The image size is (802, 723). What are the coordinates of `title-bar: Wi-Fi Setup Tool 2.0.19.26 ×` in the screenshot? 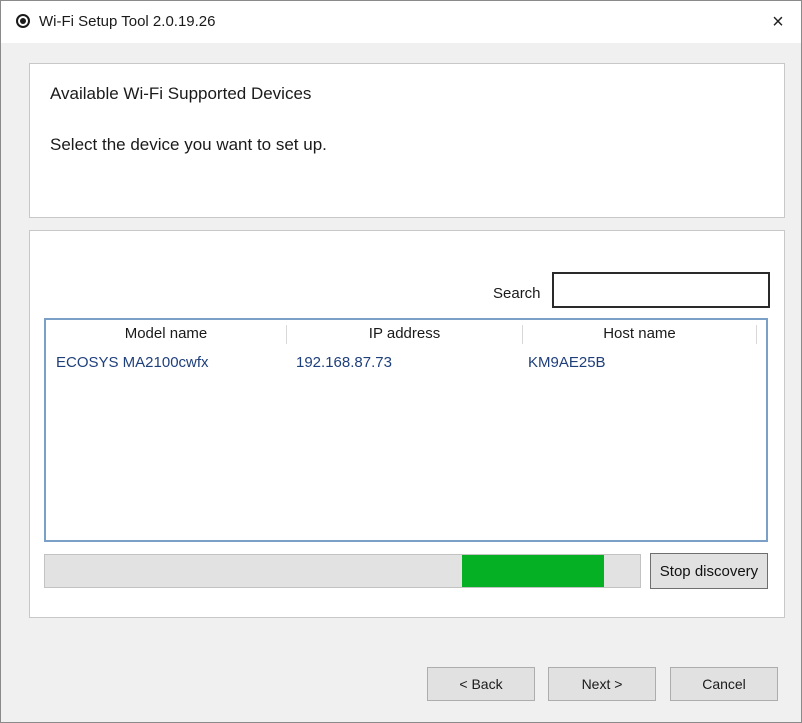 It's located at (401, 22).